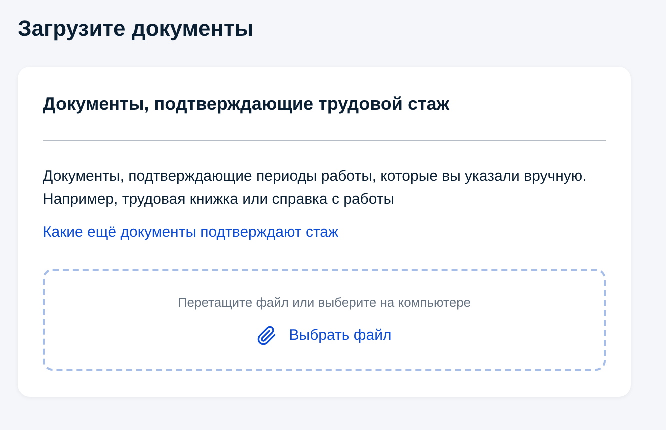  I want to click on choose-file-button: Выбрать файл, so click(324, 336).